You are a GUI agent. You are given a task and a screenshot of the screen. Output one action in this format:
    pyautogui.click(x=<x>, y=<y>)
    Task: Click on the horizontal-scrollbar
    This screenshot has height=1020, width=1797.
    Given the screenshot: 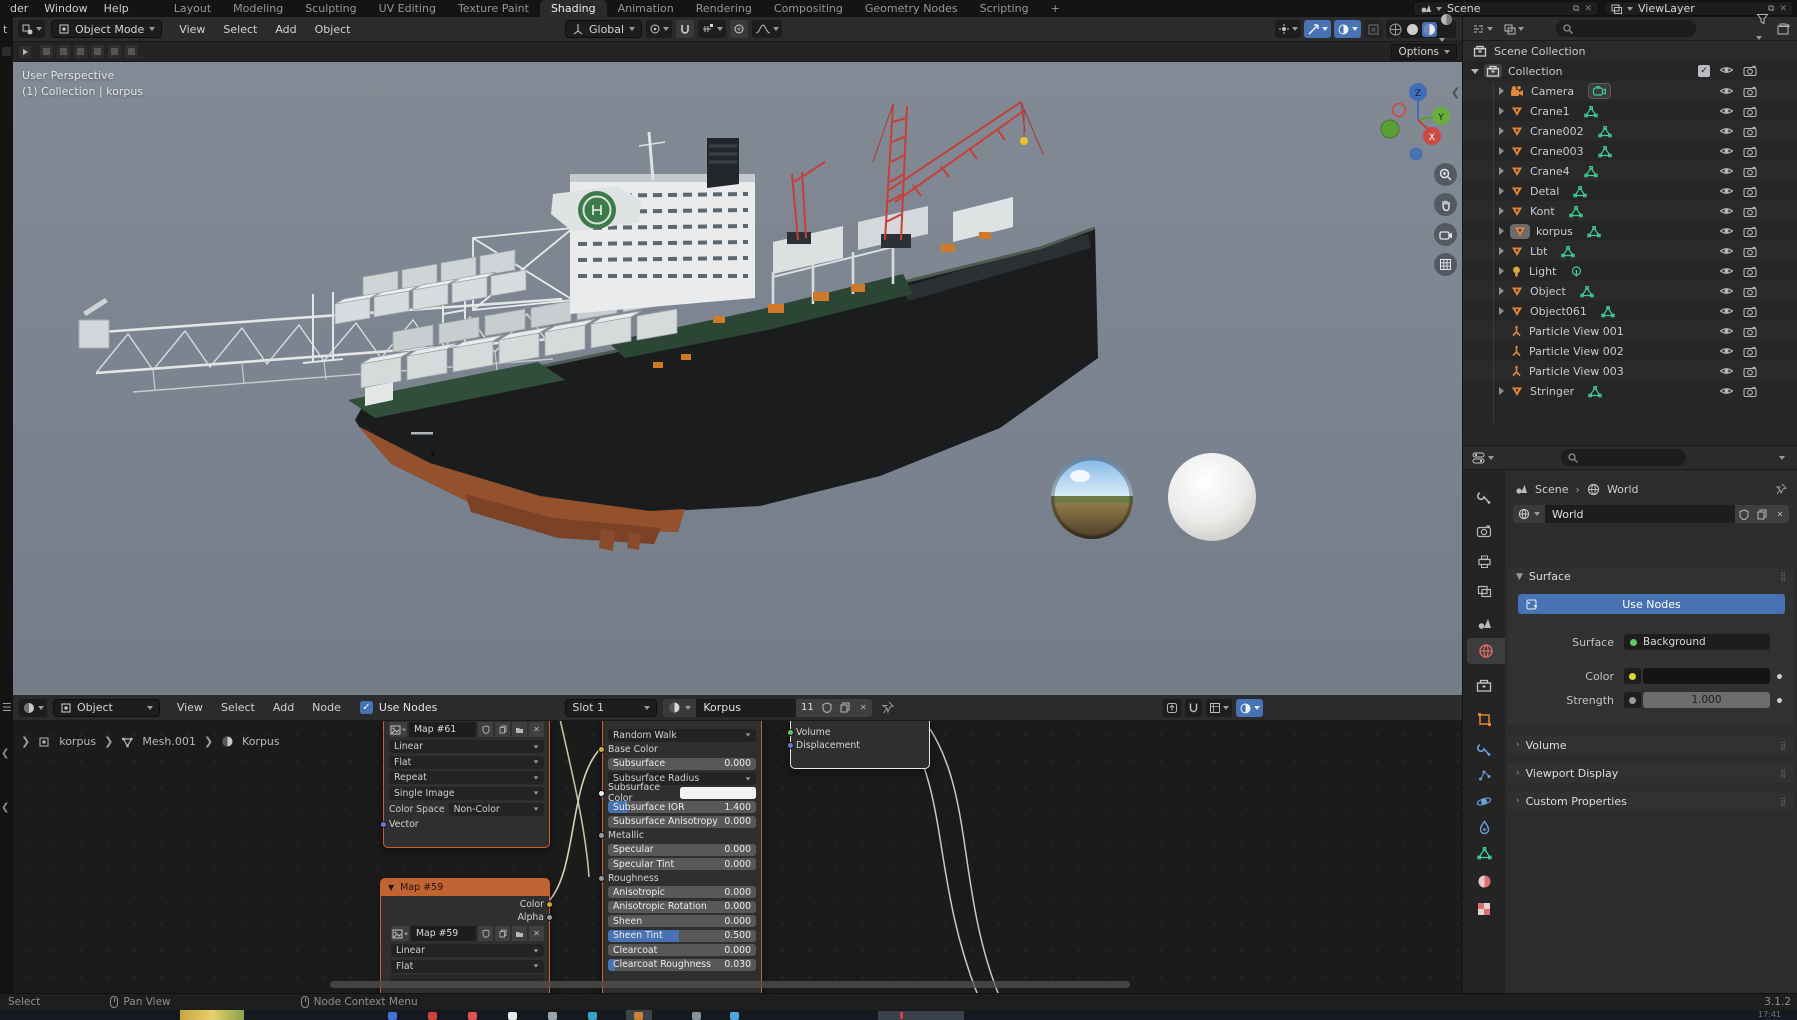 What is the action you would take?
    pyautogui.click(x=730, y=984)
    